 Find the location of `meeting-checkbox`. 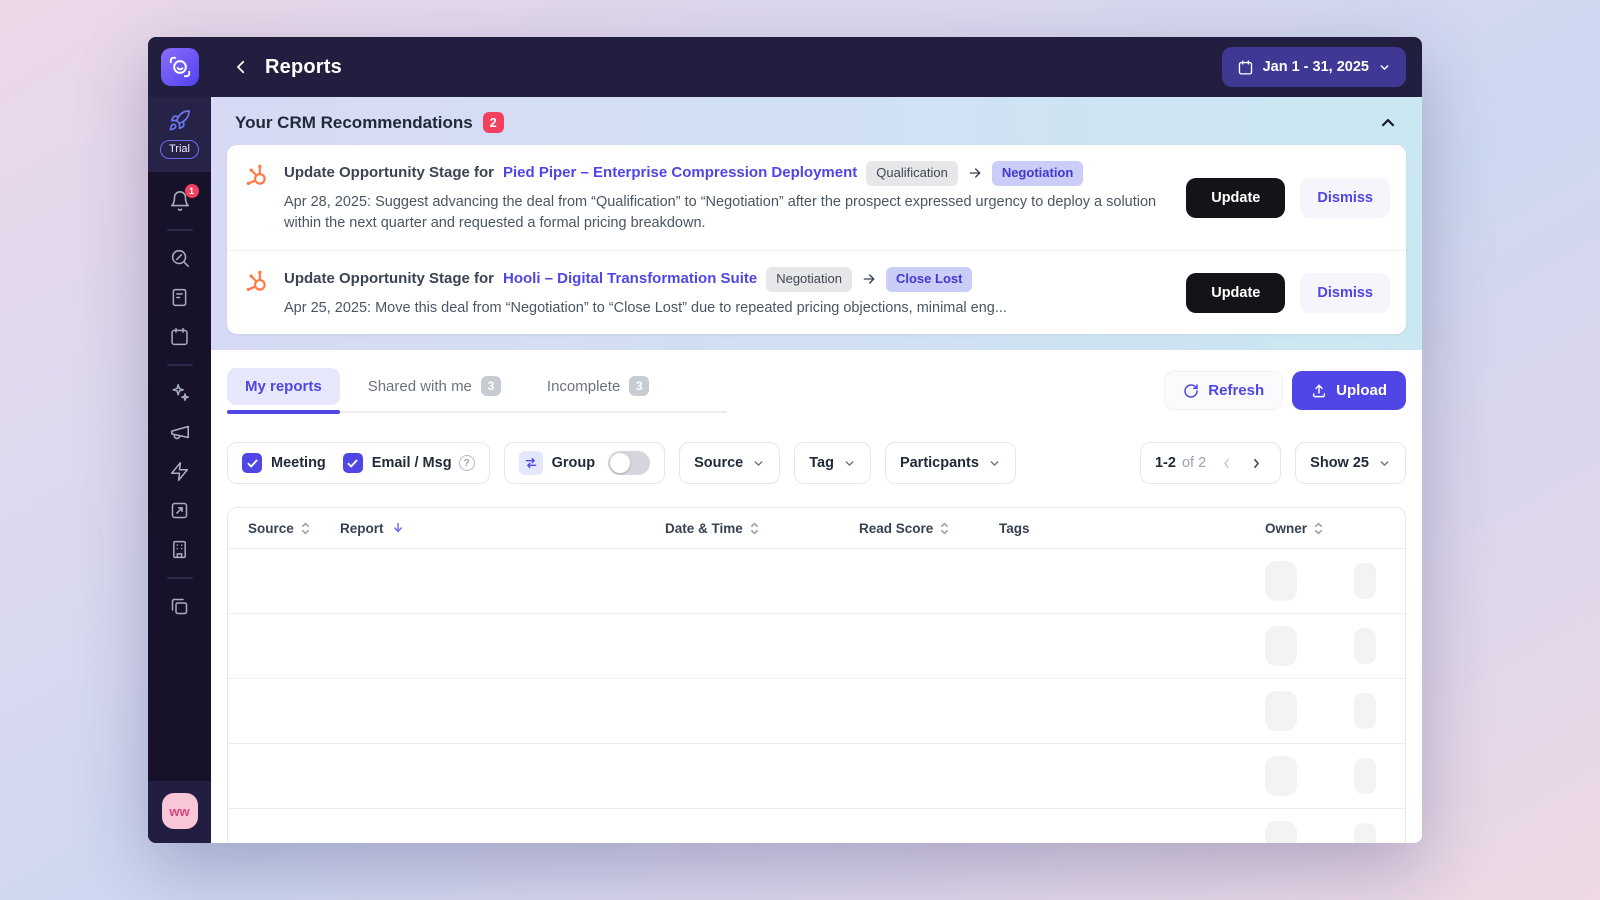

meeting-checkbox is located at coordinates (252, 463).